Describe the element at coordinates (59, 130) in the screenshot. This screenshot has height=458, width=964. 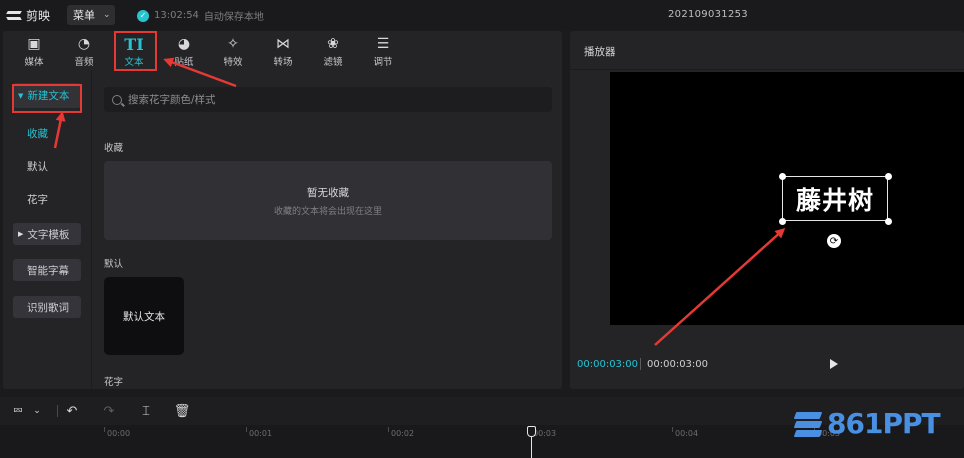
I see `arrow-to-new-text` at that location.